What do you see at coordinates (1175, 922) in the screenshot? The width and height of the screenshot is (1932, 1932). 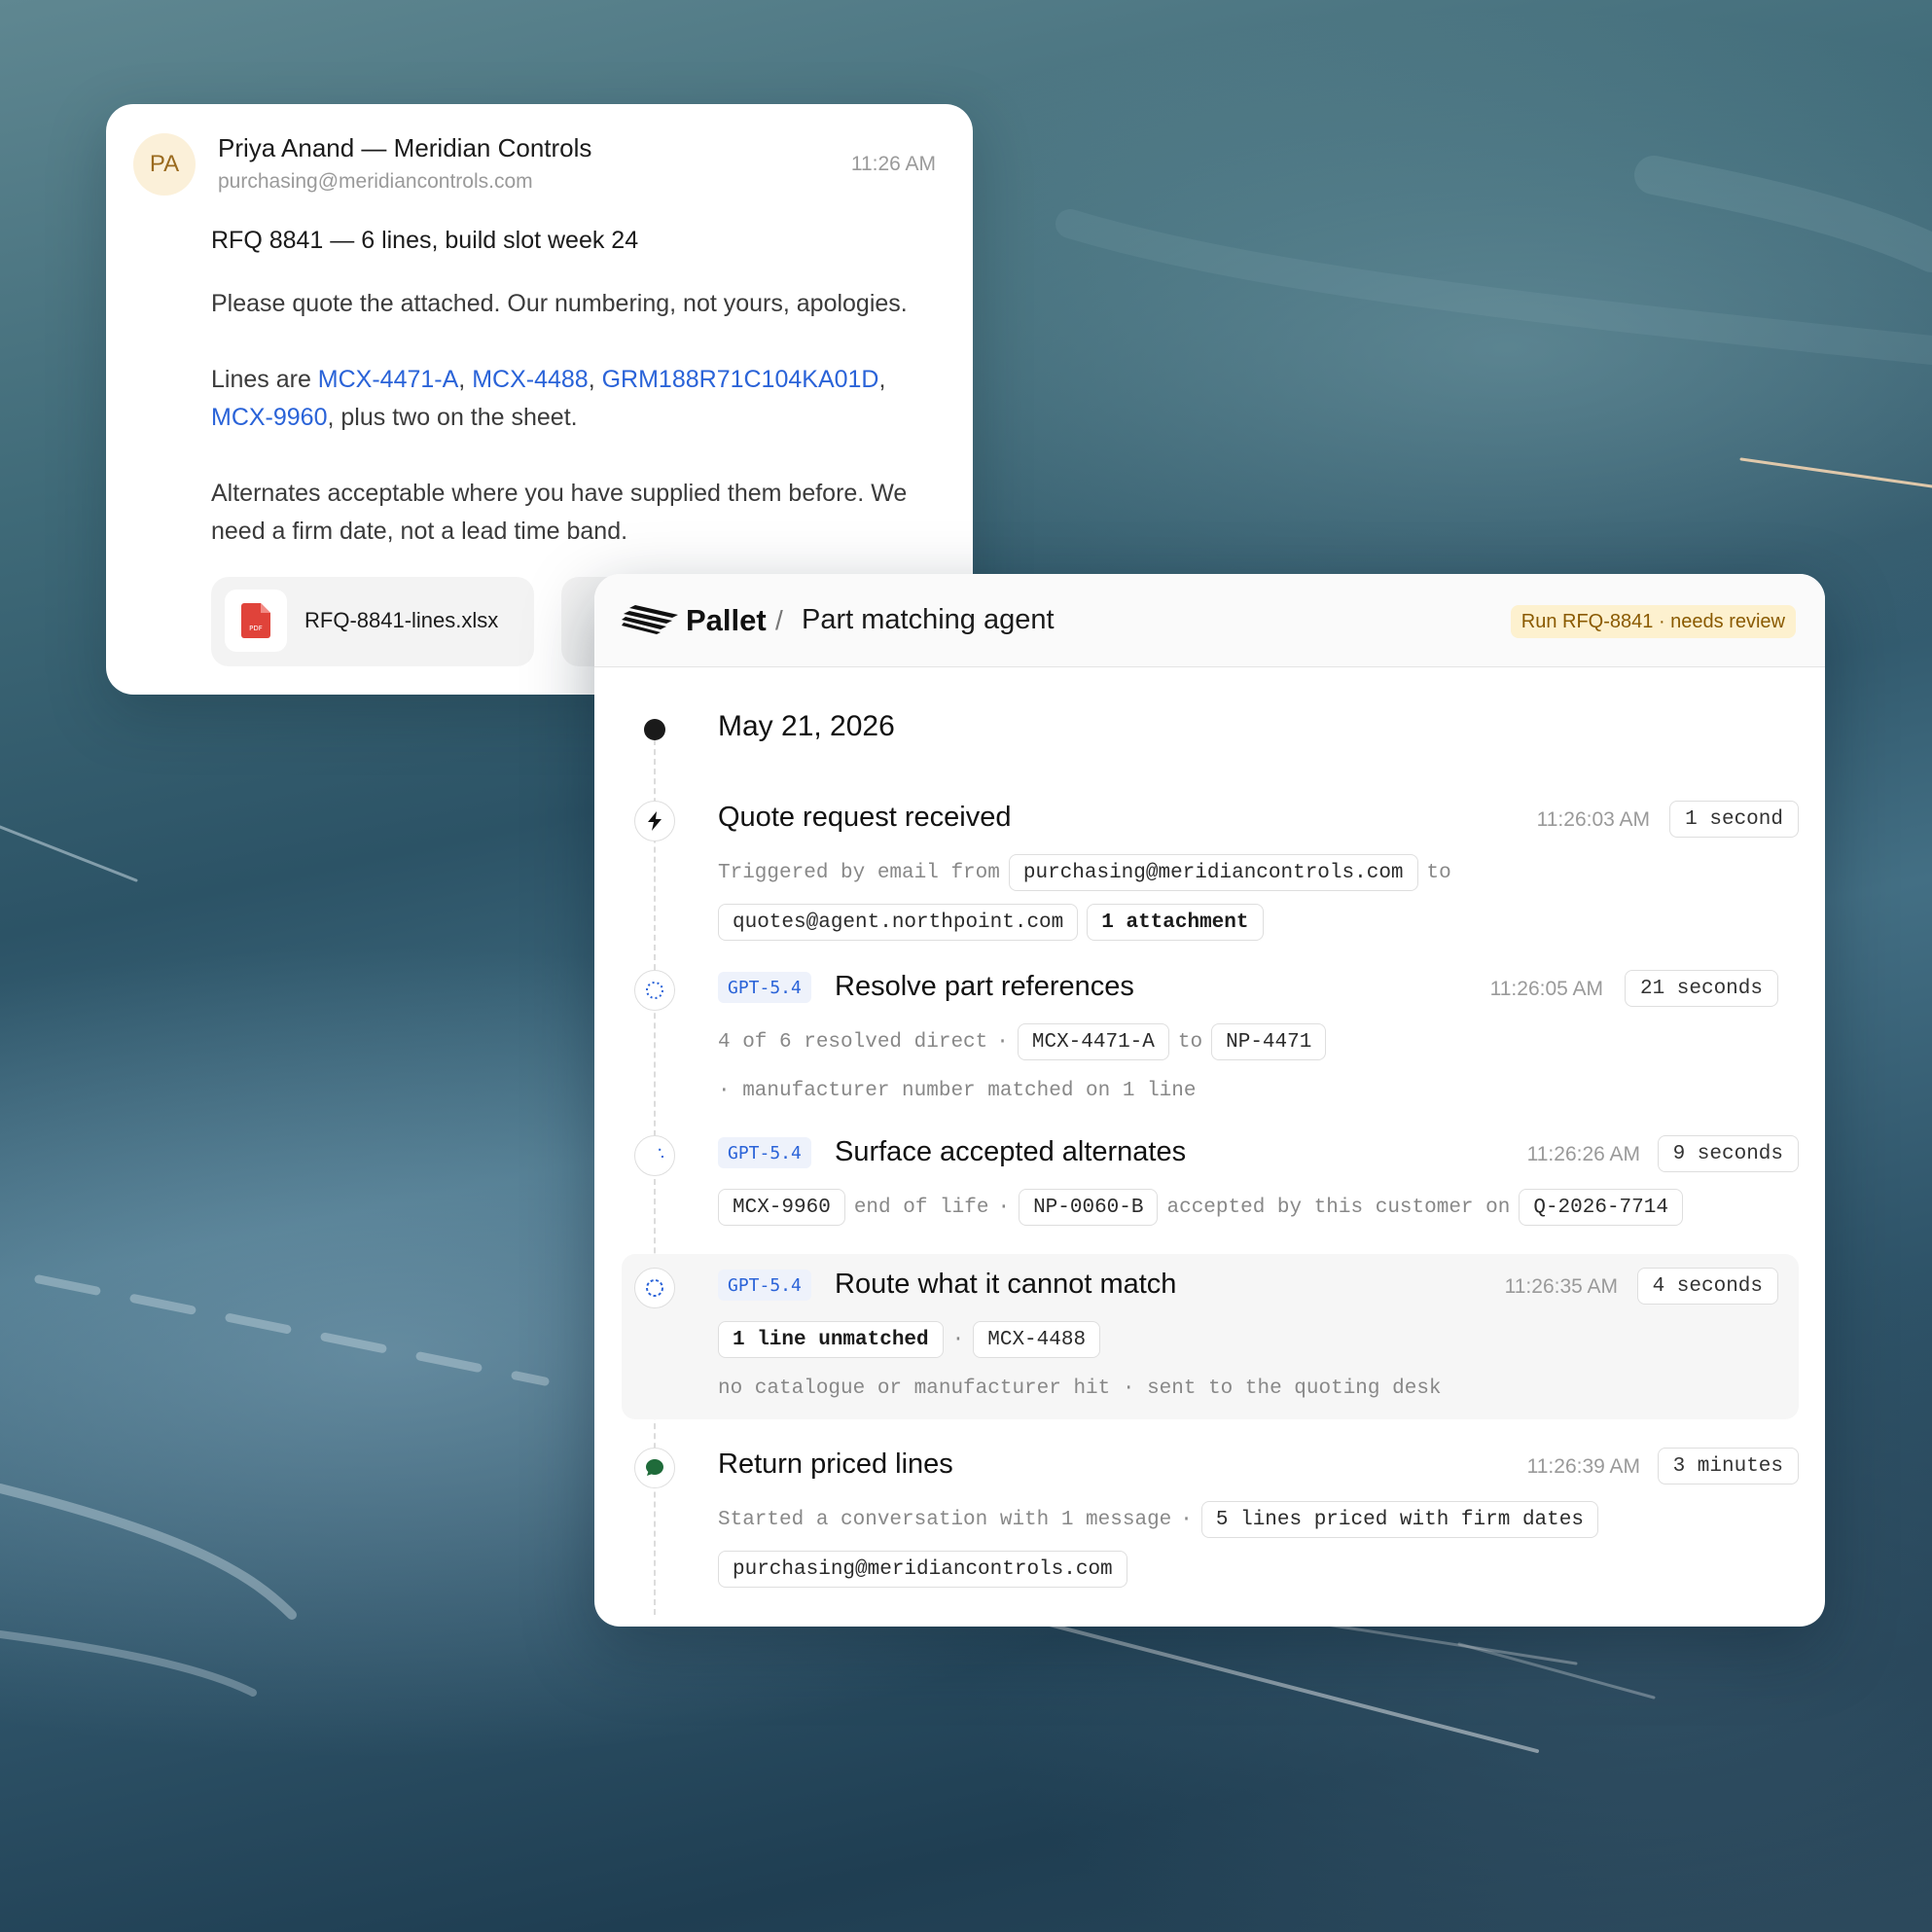 I see `attachment-count-chip: 1 attachment` at bounding box center [1175, 922].